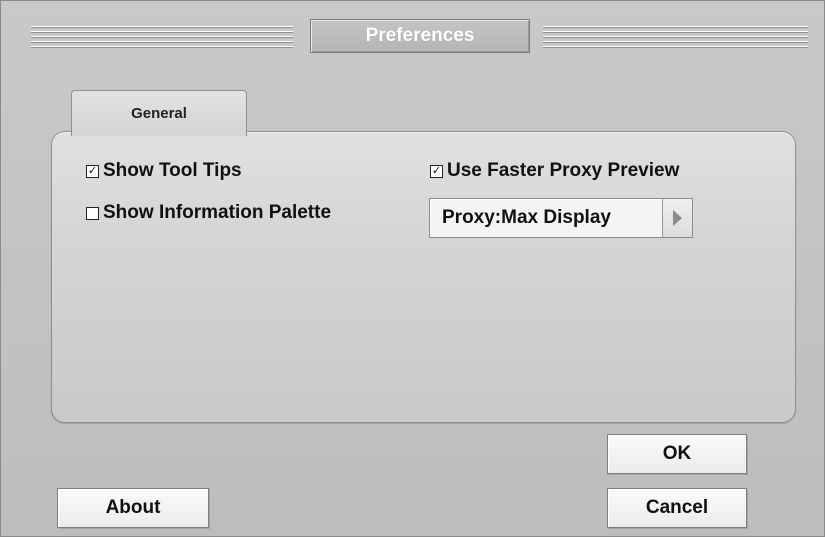 The width and height of the screenshot is (825, 537). I want to click on use-faster-proxy-preview-label: Use Faster Proxy Preview, so click(563, 170).